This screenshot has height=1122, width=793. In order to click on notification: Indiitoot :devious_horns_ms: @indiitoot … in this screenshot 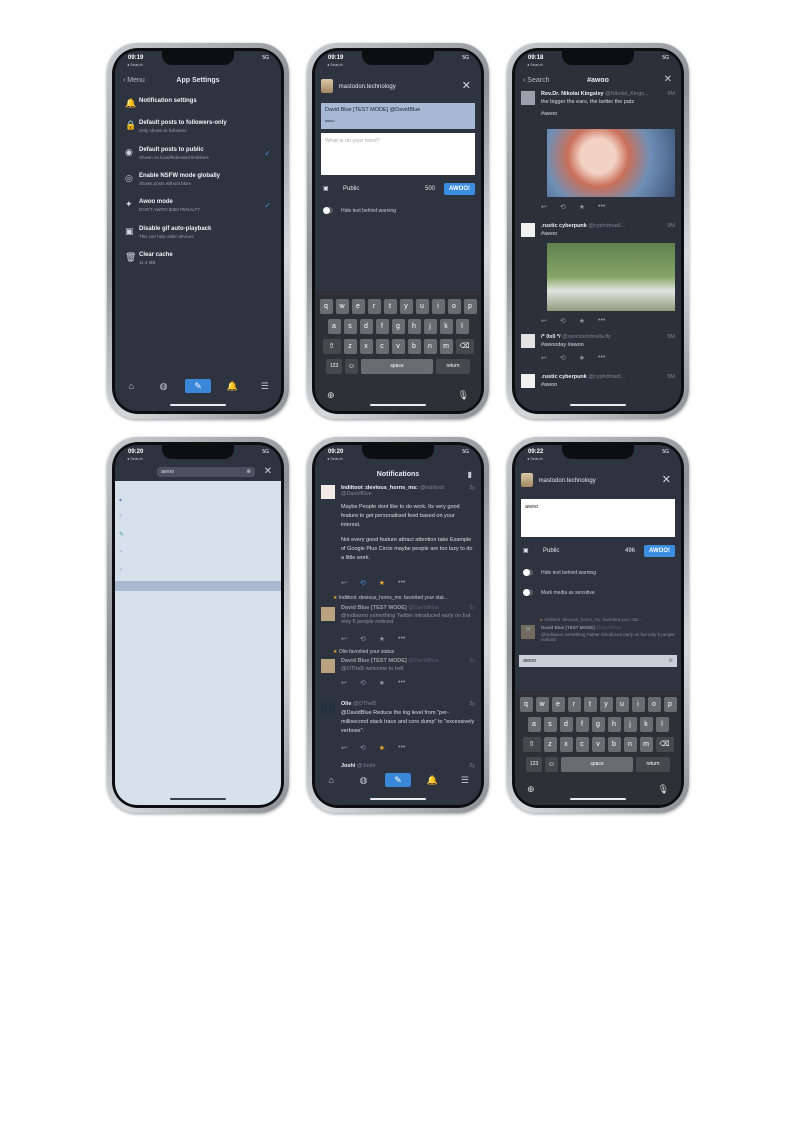, I will do `click(398, 544)`.